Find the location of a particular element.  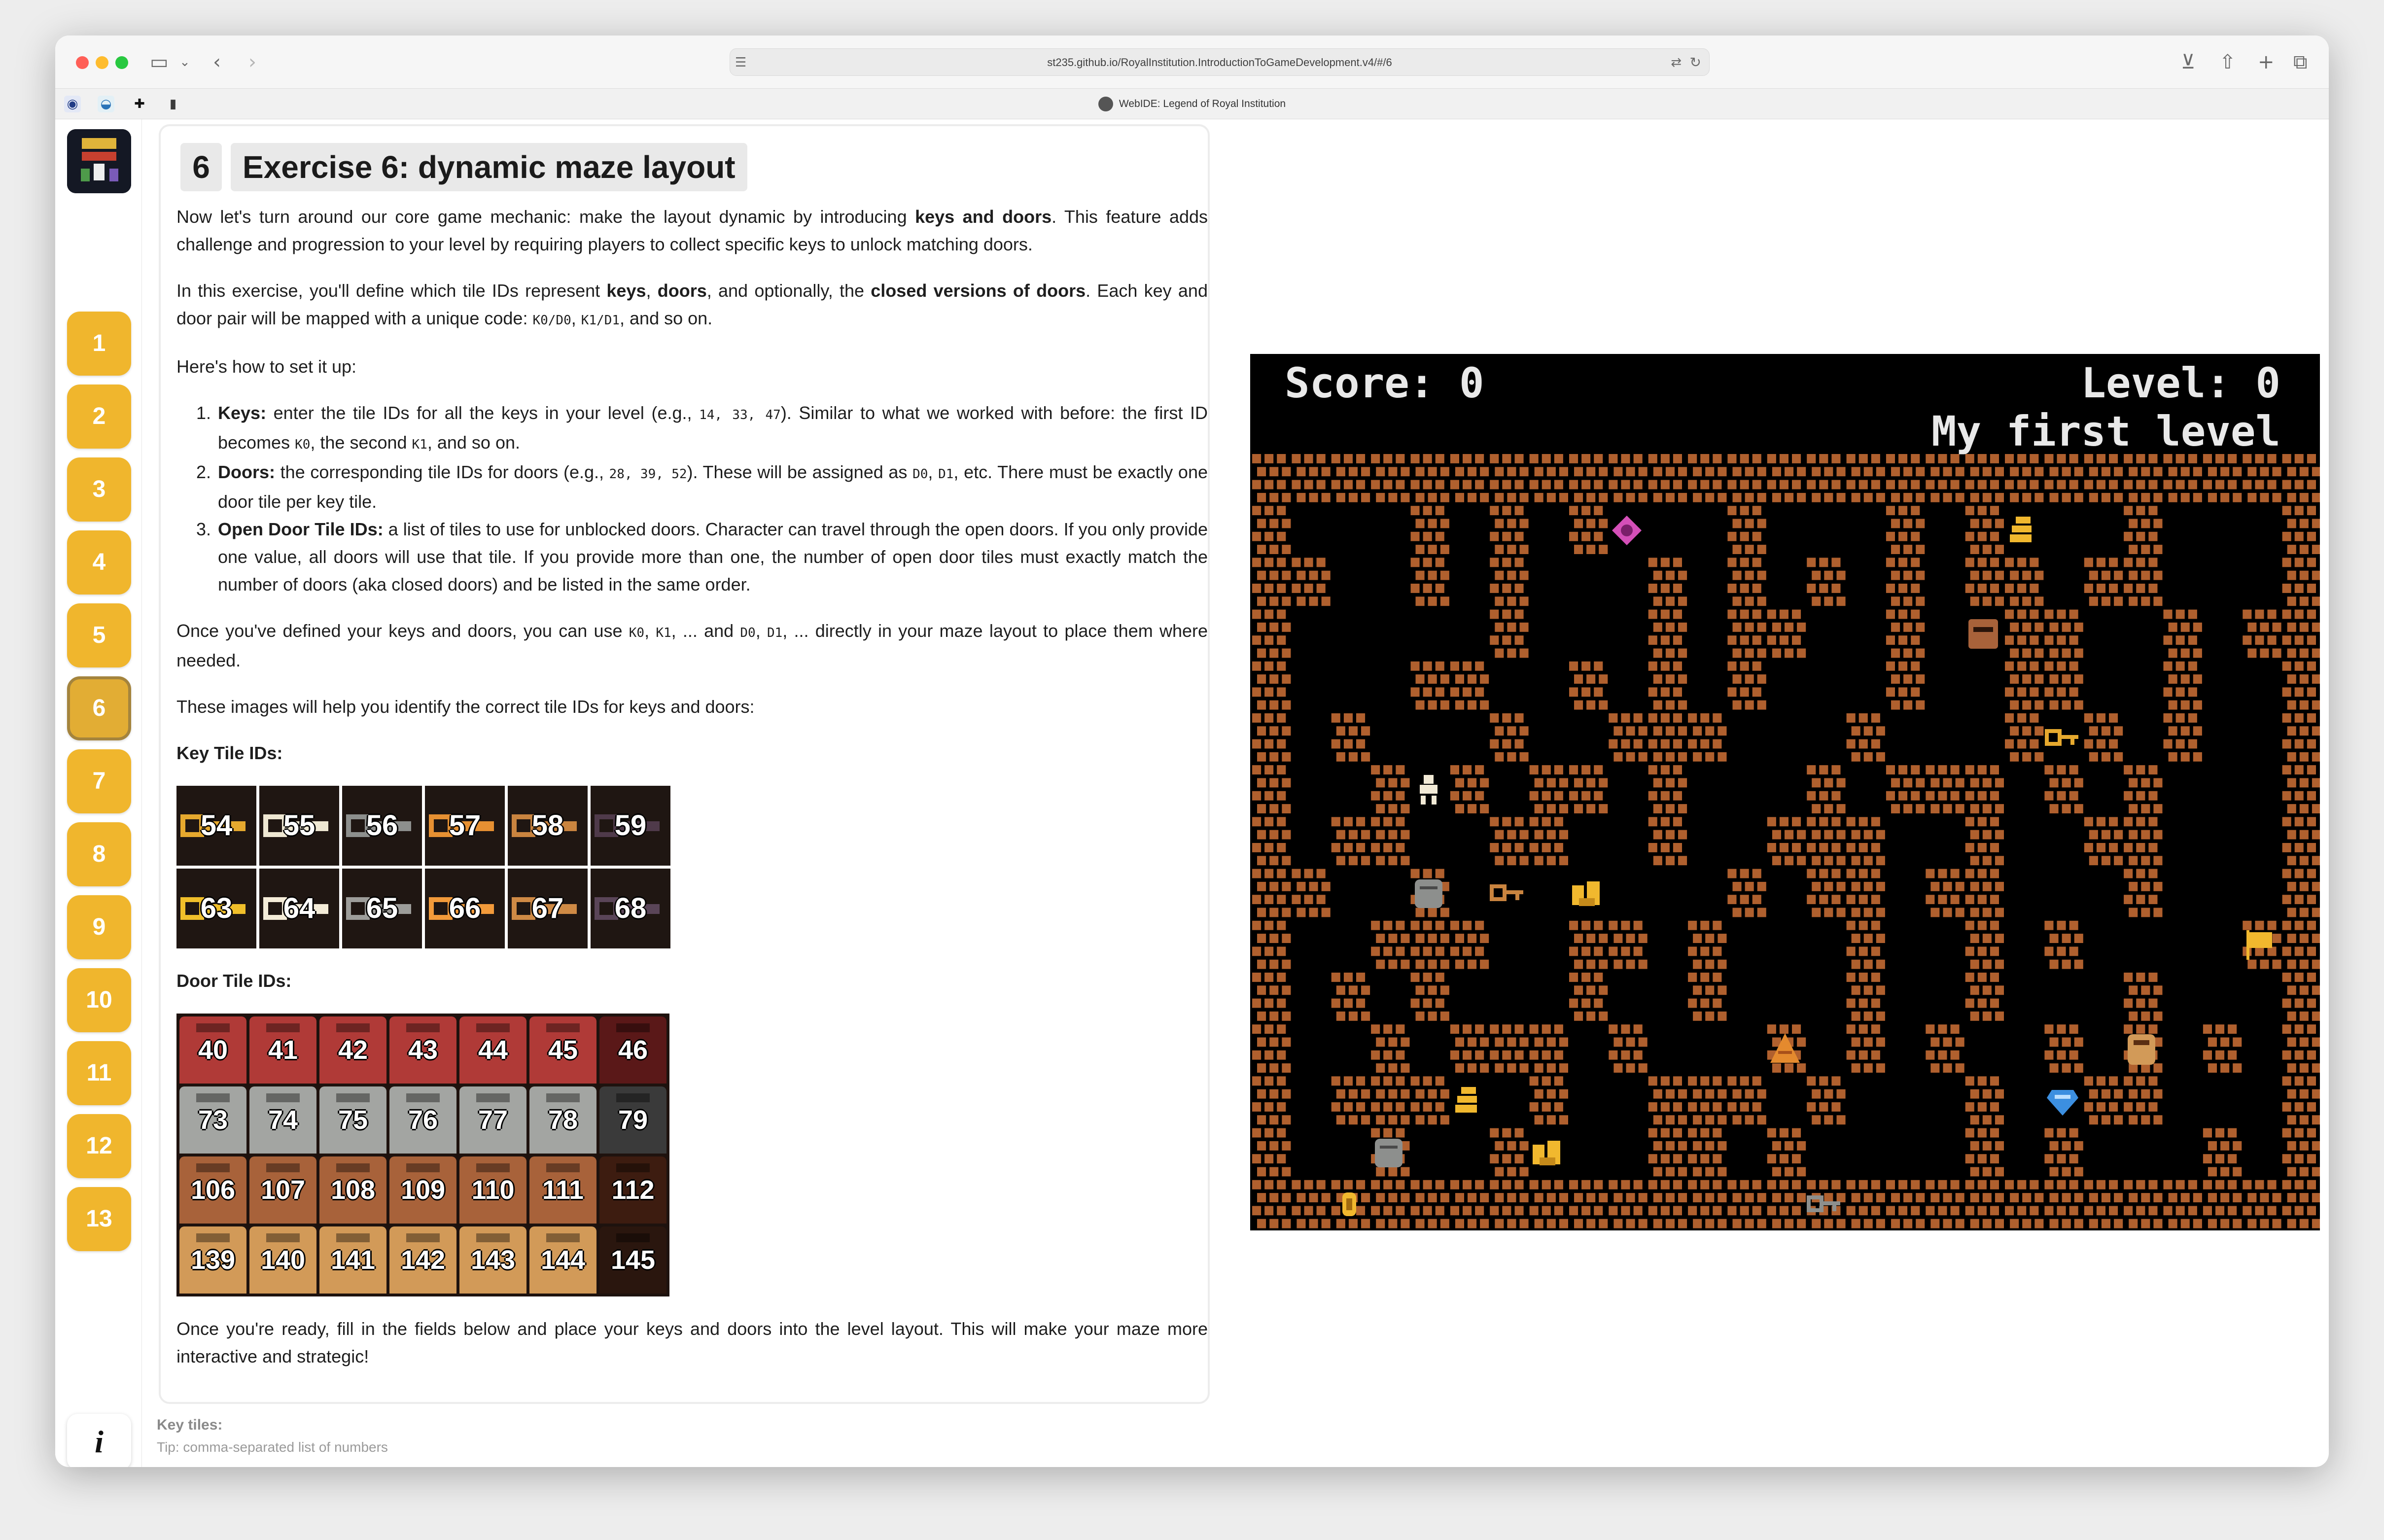

code-text: 28, 39, 52 is located at coordinates (648, 474).